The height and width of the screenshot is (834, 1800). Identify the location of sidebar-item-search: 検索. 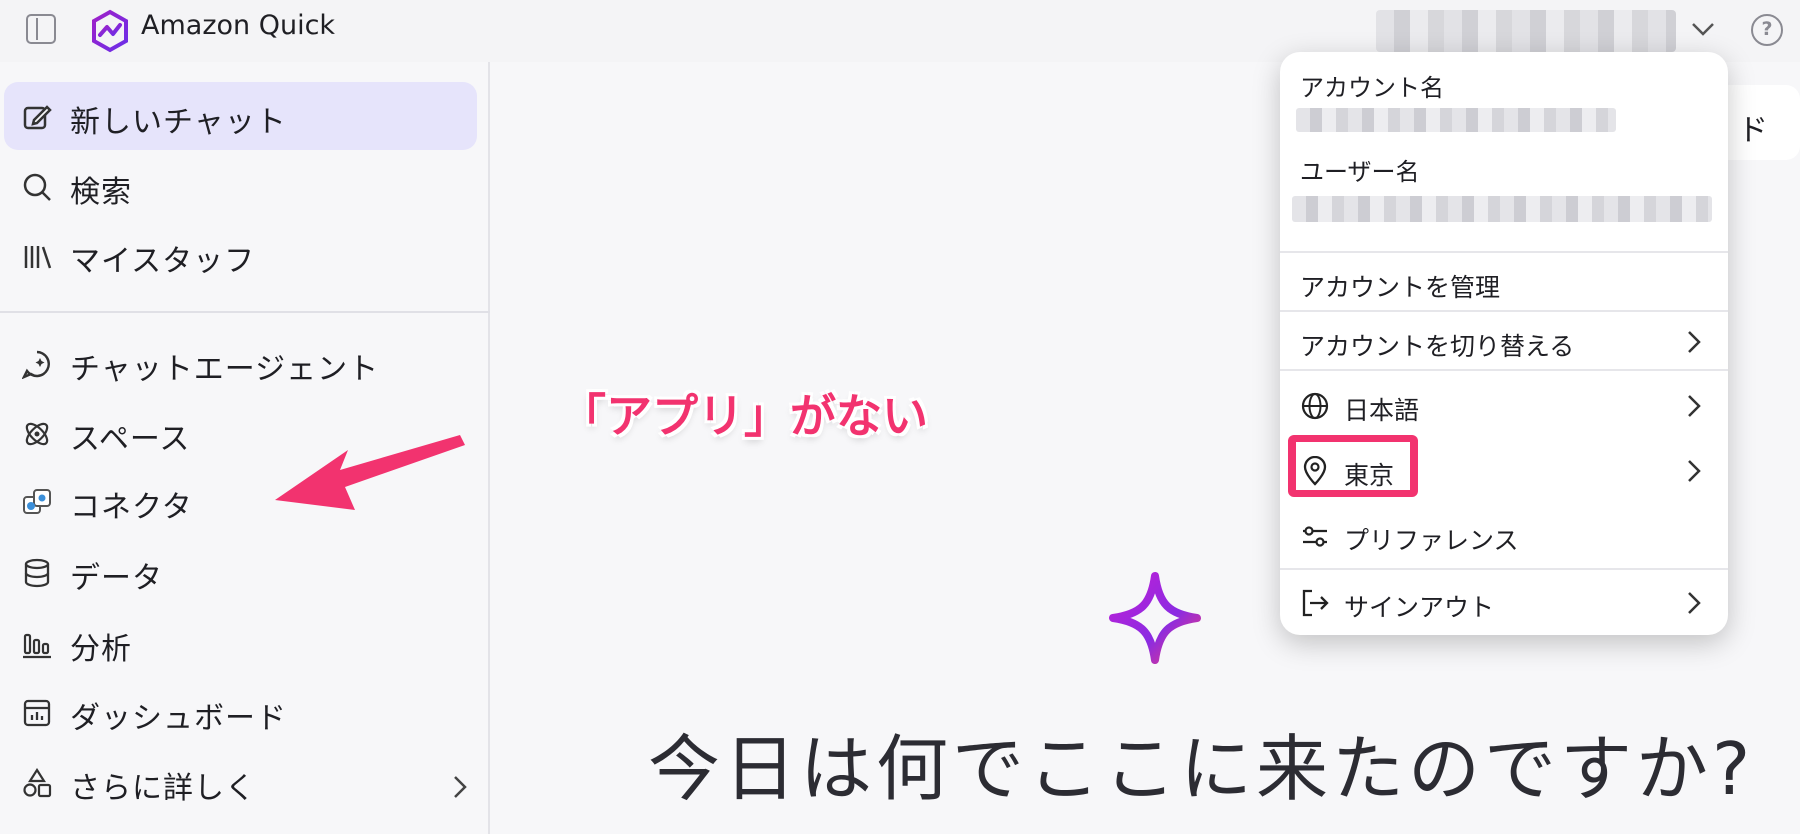
(240, 186).